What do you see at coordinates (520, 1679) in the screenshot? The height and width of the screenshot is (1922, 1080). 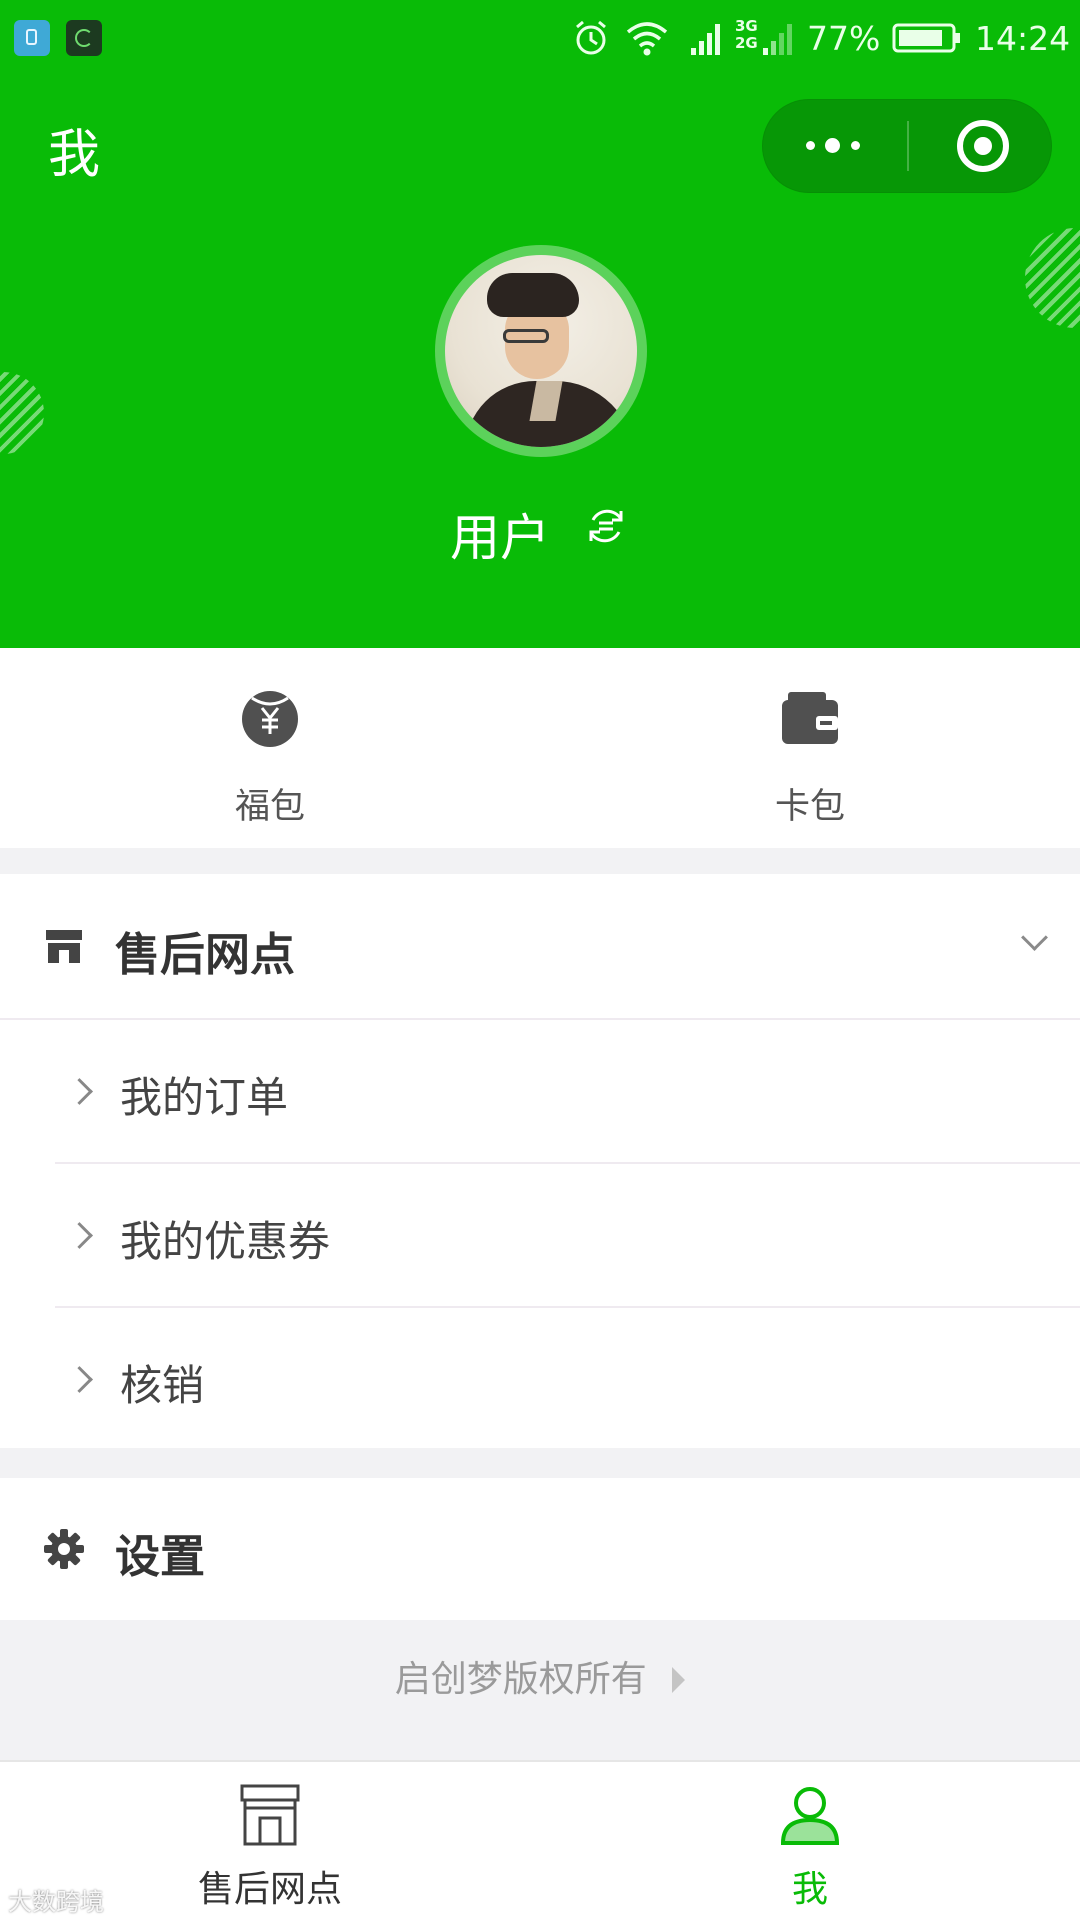 I see `copyright-text: 启创梦版权所有` at bounding box center [520, 1679].